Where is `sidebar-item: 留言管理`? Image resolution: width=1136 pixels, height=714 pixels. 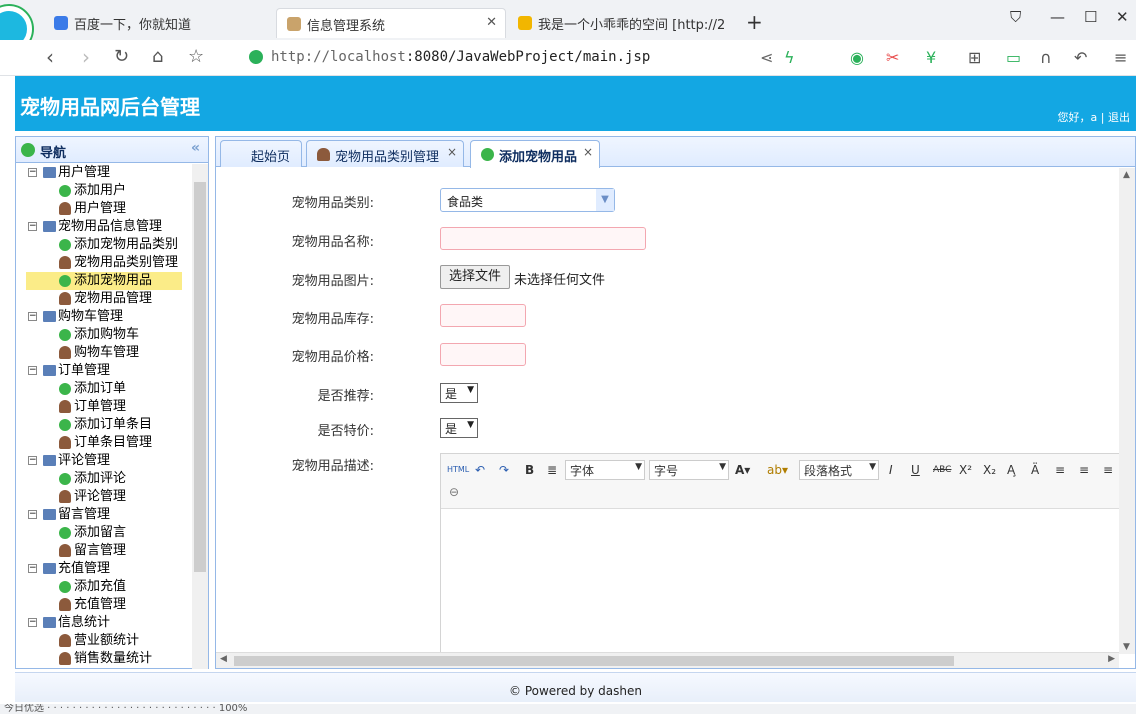 sidebar-item: 留言管理 is located at coordinates (104, 551).